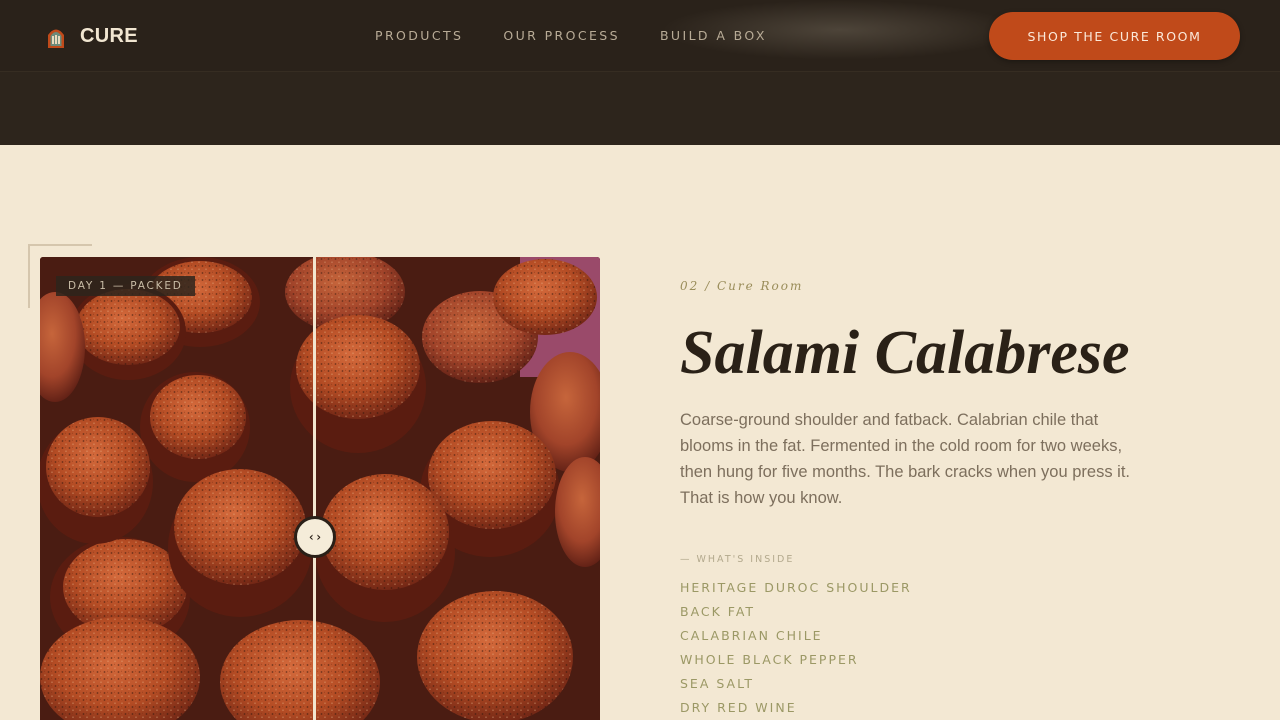 The height and width of the screenshot is (720, 1280). I want to click on ingredient-item: HERITAGE DUROC SHOULDER, so click(796, 587).